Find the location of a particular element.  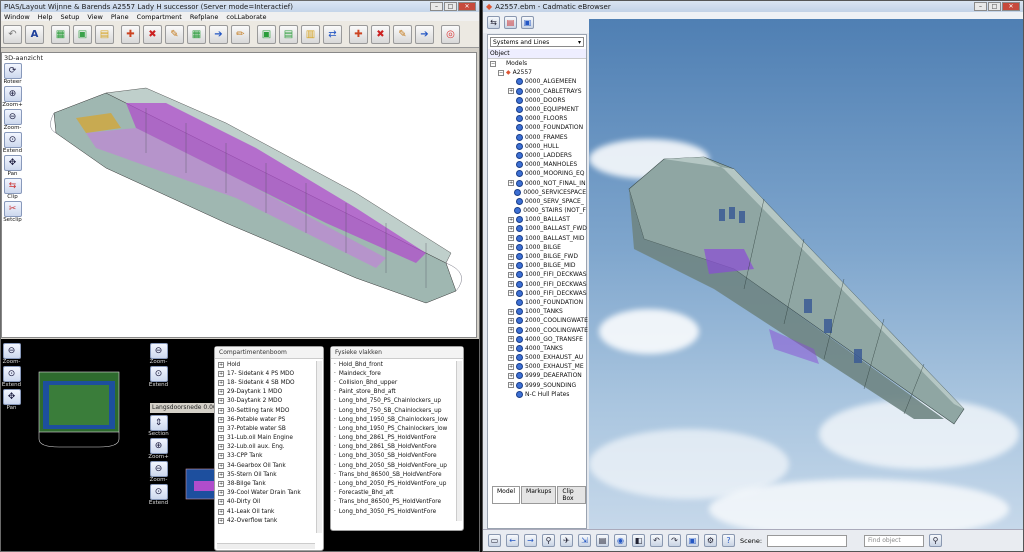

close-button: ✕ is located at coordinates (467, 6).